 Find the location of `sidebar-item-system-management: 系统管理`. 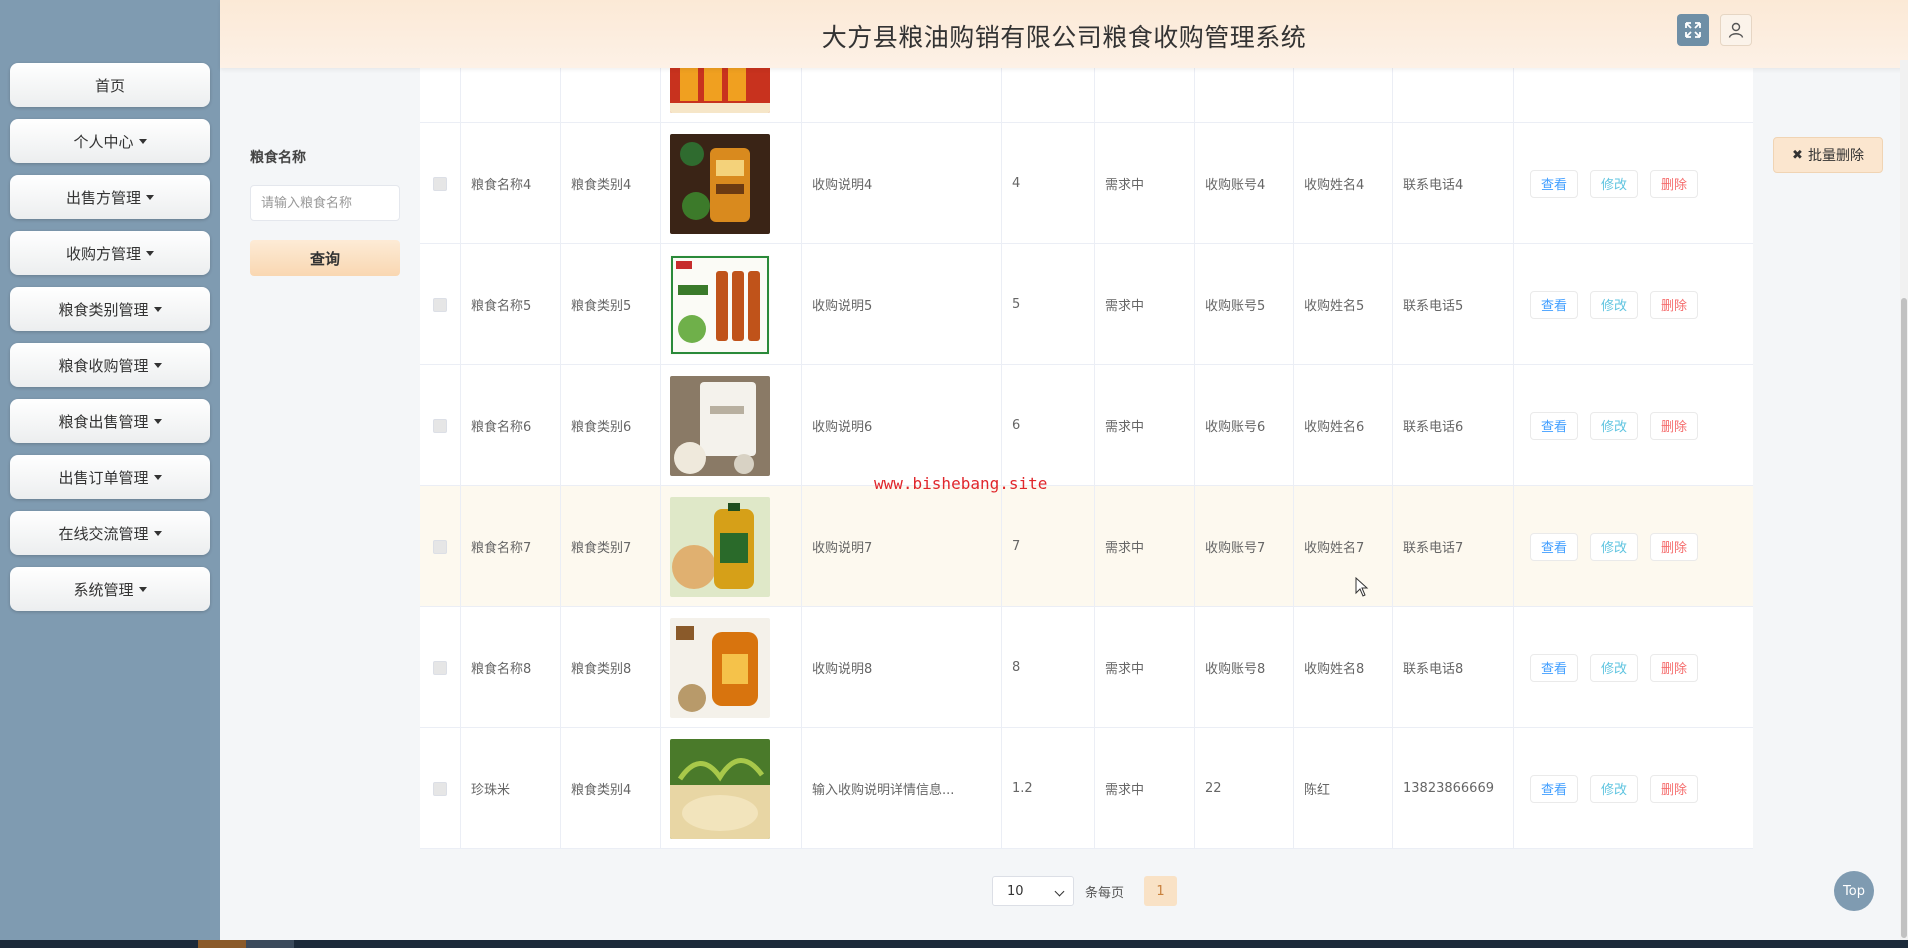

sidebar-item-system-management: 系统管理 is located at coordinates (110, 589).